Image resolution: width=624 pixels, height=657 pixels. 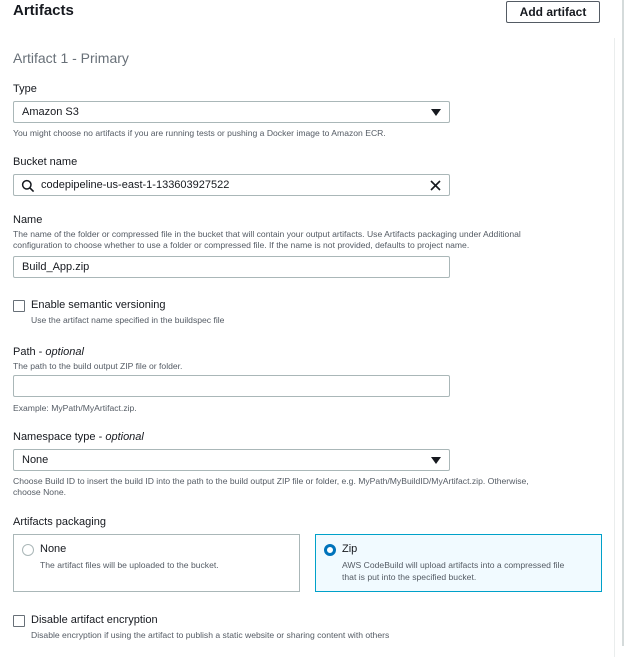 What do you see at coordinates (311, 19) in the screenshot?
I see `artifacts-header: Artifacts Add artifact` at bounding box center [311, 19].